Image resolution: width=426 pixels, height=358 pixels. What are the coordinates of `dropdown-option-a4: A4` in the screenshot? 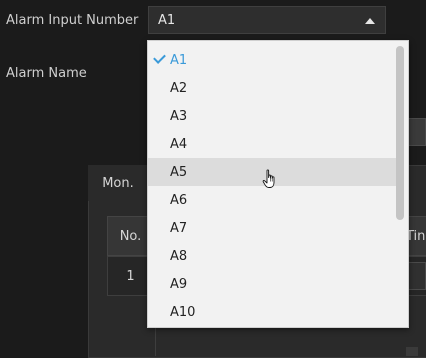 It's located at (273, 144).